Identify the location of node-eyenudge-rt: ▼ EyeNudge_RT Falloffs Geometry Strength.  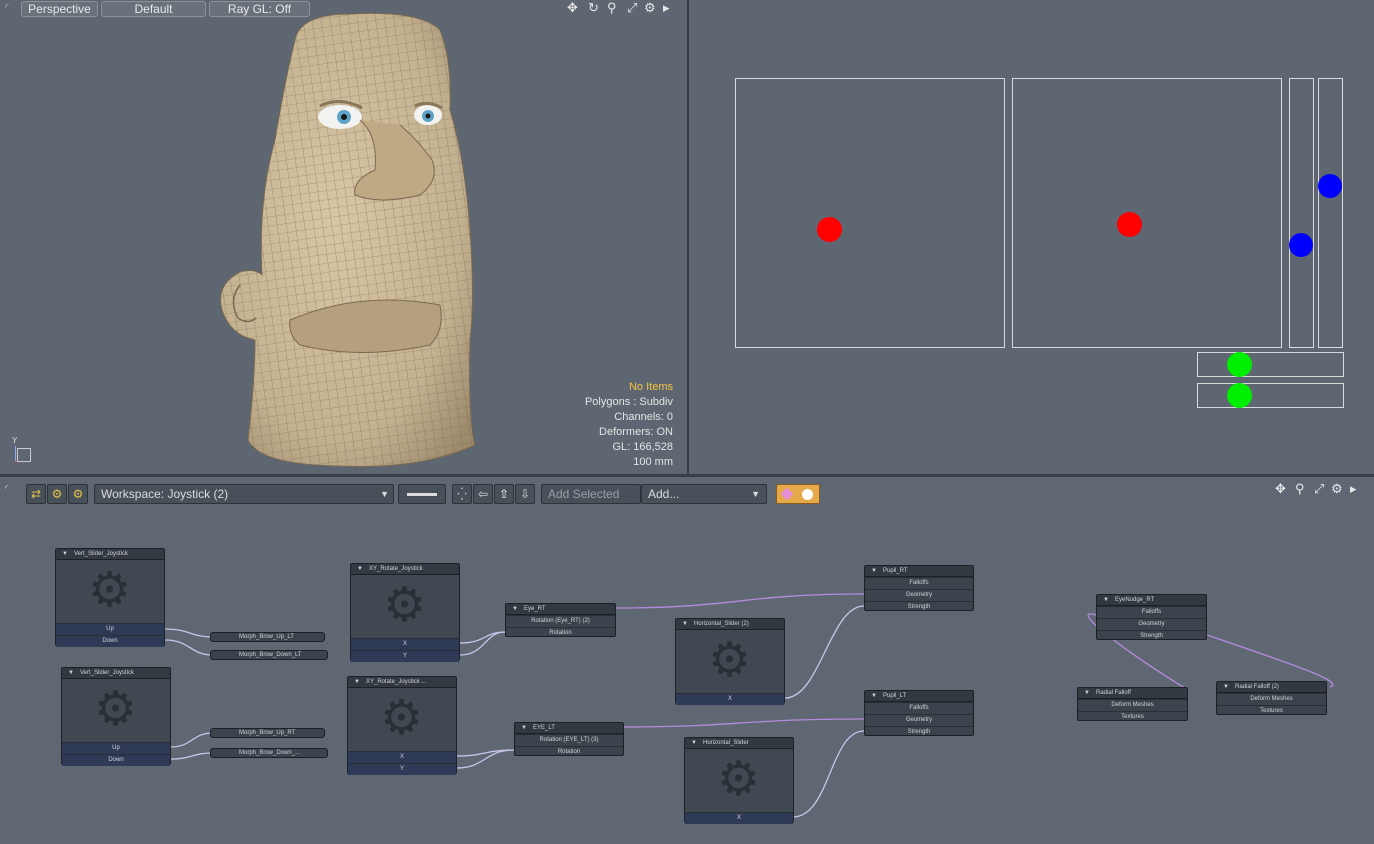
(1151, 617).